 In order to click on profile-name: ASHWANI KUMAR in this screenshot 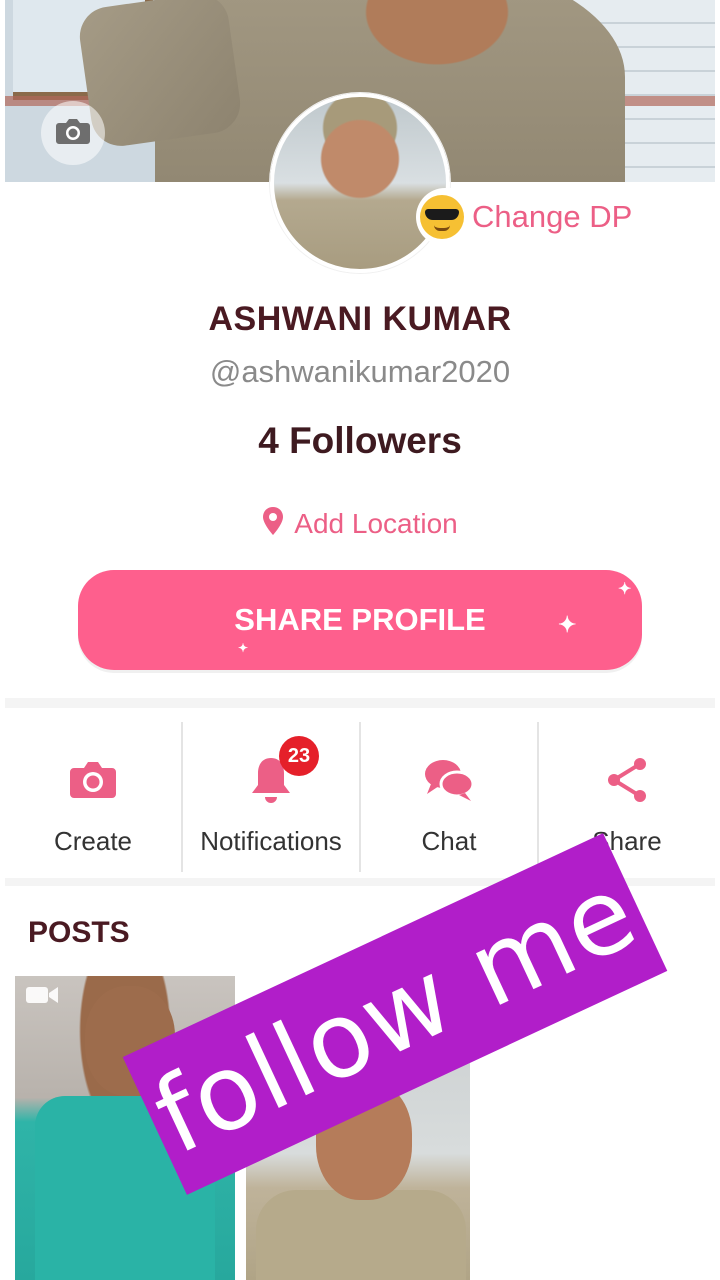, I will do `click(360, 319)`.